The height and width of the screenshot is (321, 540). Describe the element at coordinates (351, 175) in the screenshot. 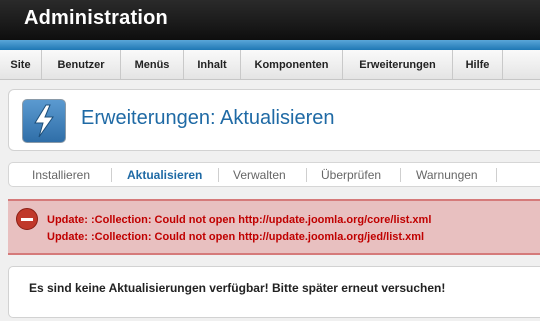

I see `tab-ueberpruefen: Überprüfen` at that location.